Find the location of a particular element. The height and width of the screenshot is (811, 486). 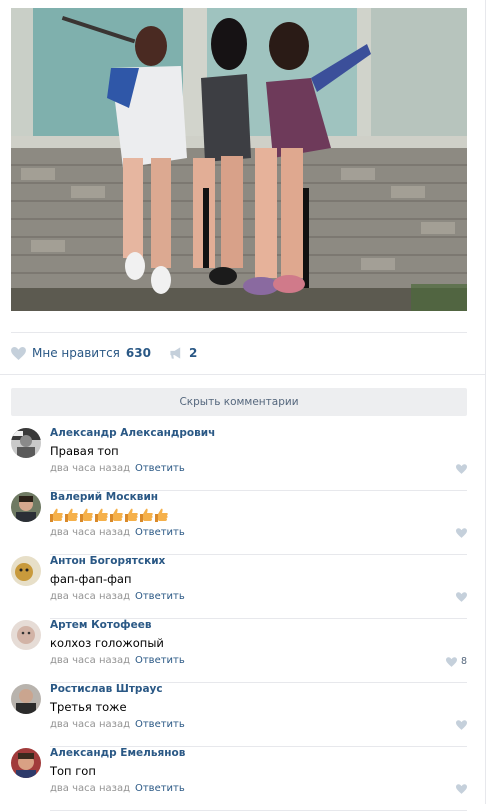

comment-text: Правая топ is located at coordinates (84, 451).